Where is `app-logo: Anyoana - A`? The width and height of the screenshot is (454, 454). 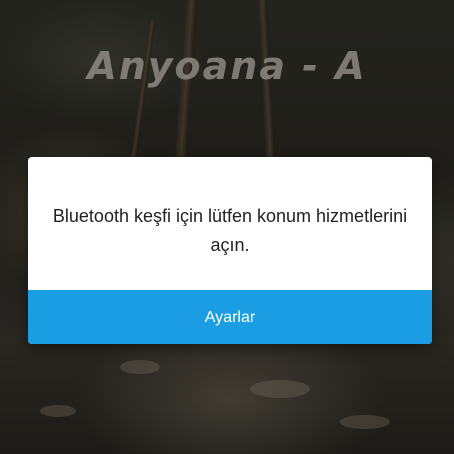 app-logo: Anyoana - A is located at coordinates (227, 66).